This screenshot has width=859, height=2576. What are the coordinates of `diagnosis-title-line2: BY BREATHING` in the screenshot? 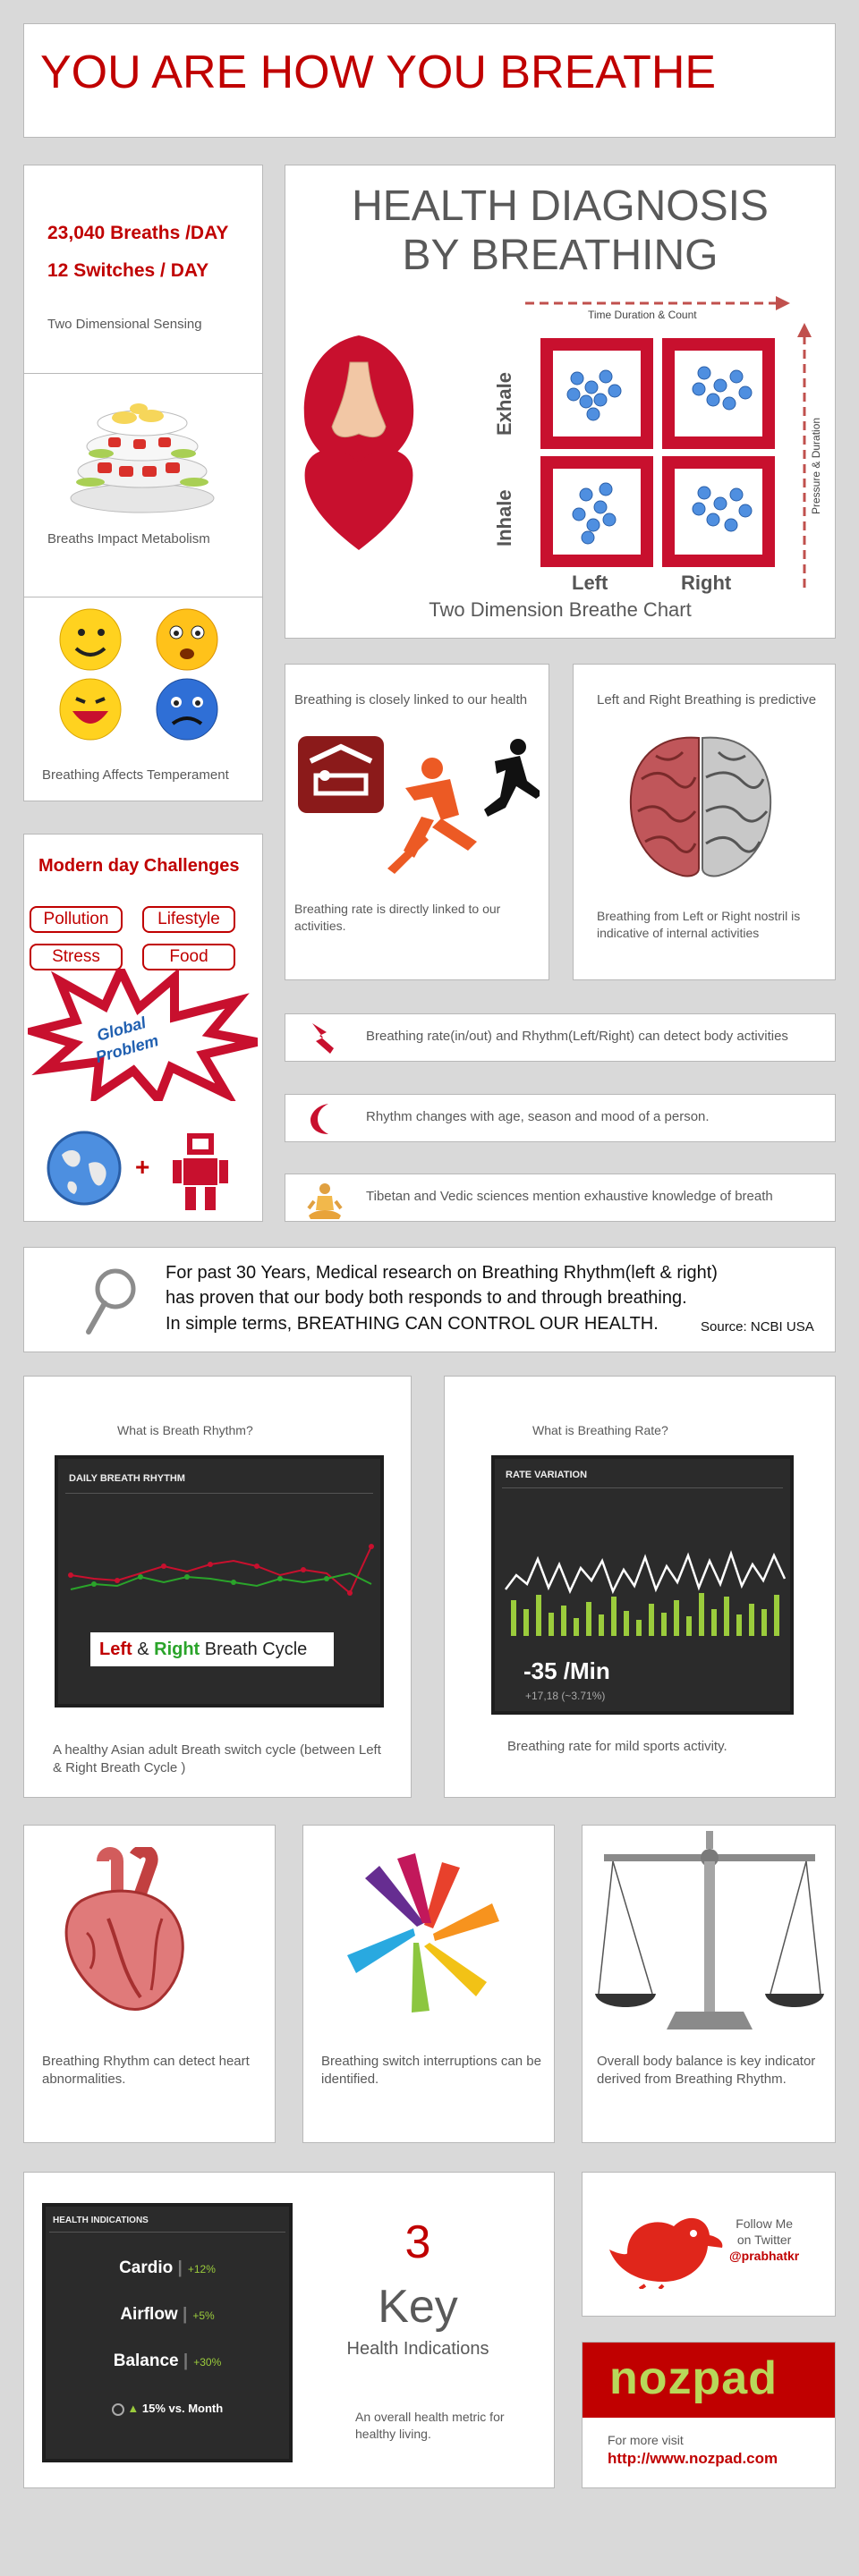 It's located at (560, 256).